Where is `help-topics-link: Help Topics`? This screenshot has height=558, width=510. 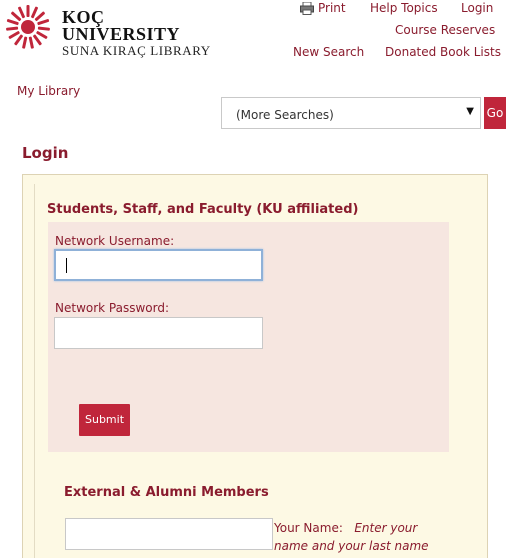
help-topics-link: Help Topics is located at coordinates (404, 8).